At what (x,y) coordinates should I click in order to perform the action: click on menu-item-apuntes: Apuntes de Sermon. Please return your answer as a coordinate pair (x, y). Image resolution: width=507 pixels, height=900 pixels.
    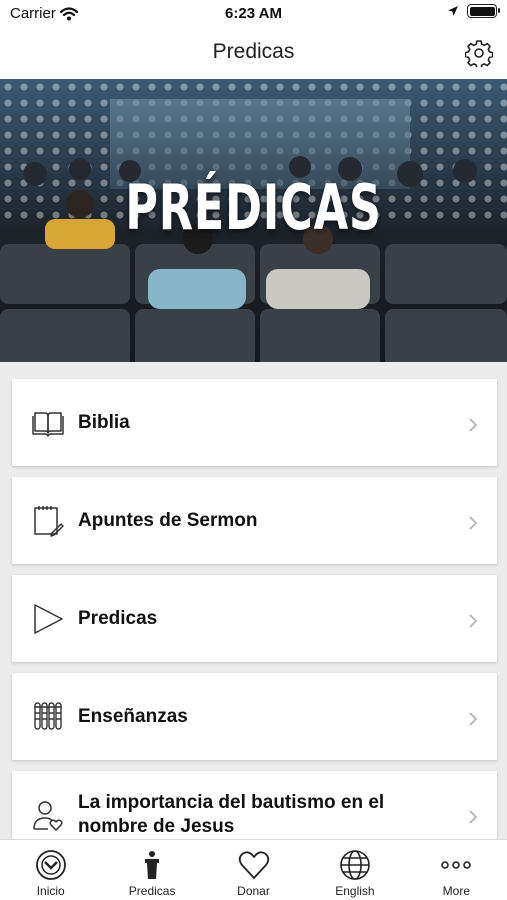
    Looking at the image, I should click on (254, 520).